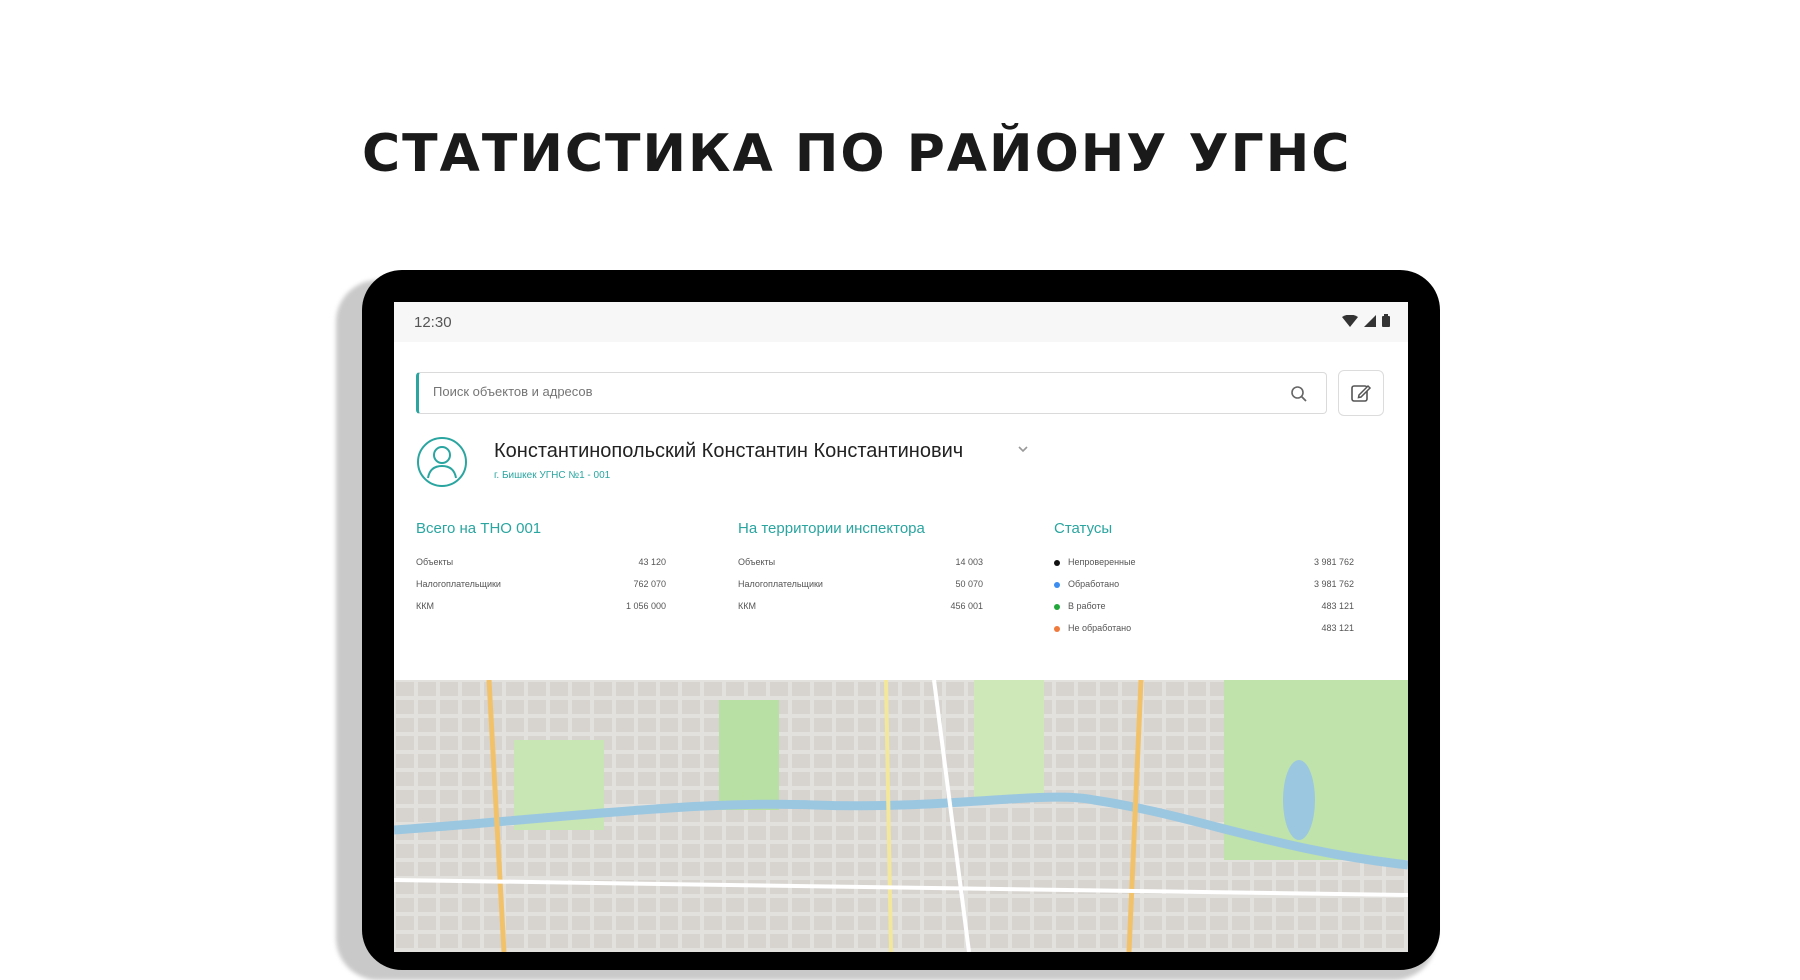 The image size is (1800, 980). I want to click on signal-icon, so click(1370, 320).